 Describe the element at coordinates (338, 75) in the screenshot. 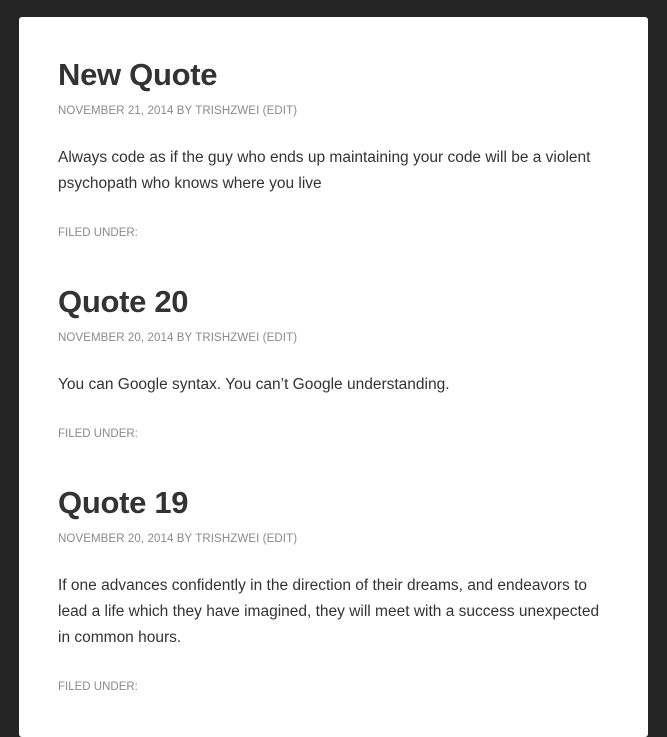

I see `post-title: New Quote` at that location.